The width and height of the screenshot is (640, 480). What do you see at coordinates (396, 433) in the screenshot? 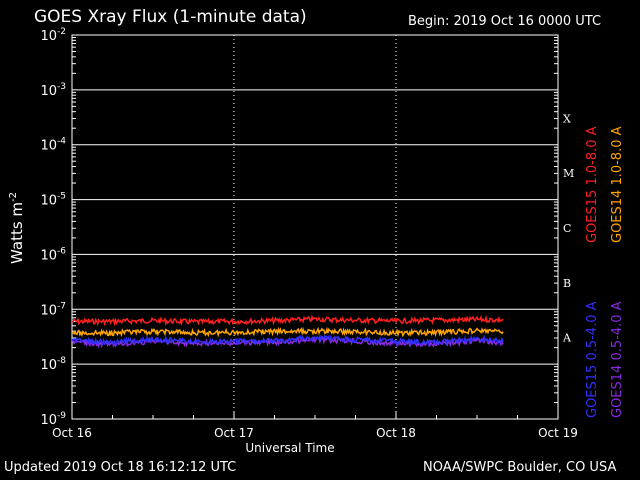
I see `x-tick-label-2: Oct 18` at bounding box center [396, 433].